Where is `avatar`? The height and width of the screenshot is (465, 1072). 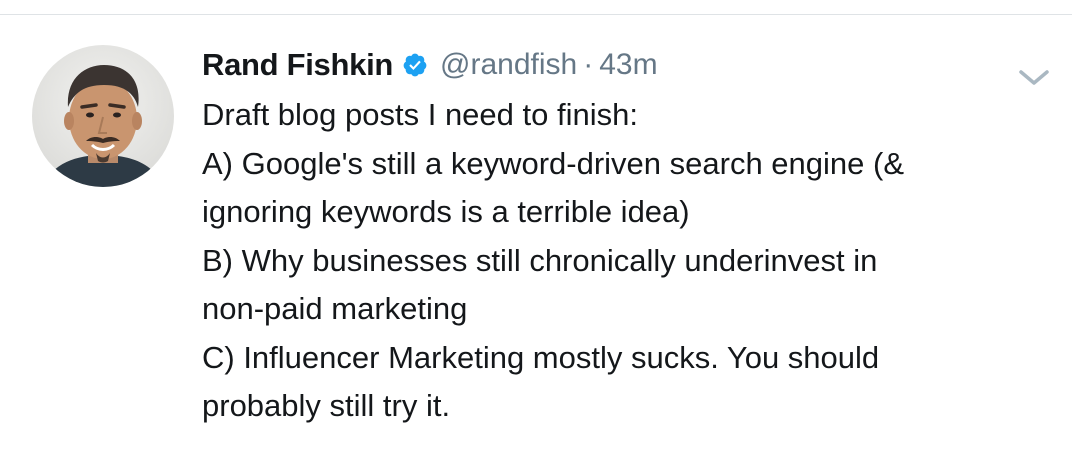
avatar is located at coordinates (103, 116).